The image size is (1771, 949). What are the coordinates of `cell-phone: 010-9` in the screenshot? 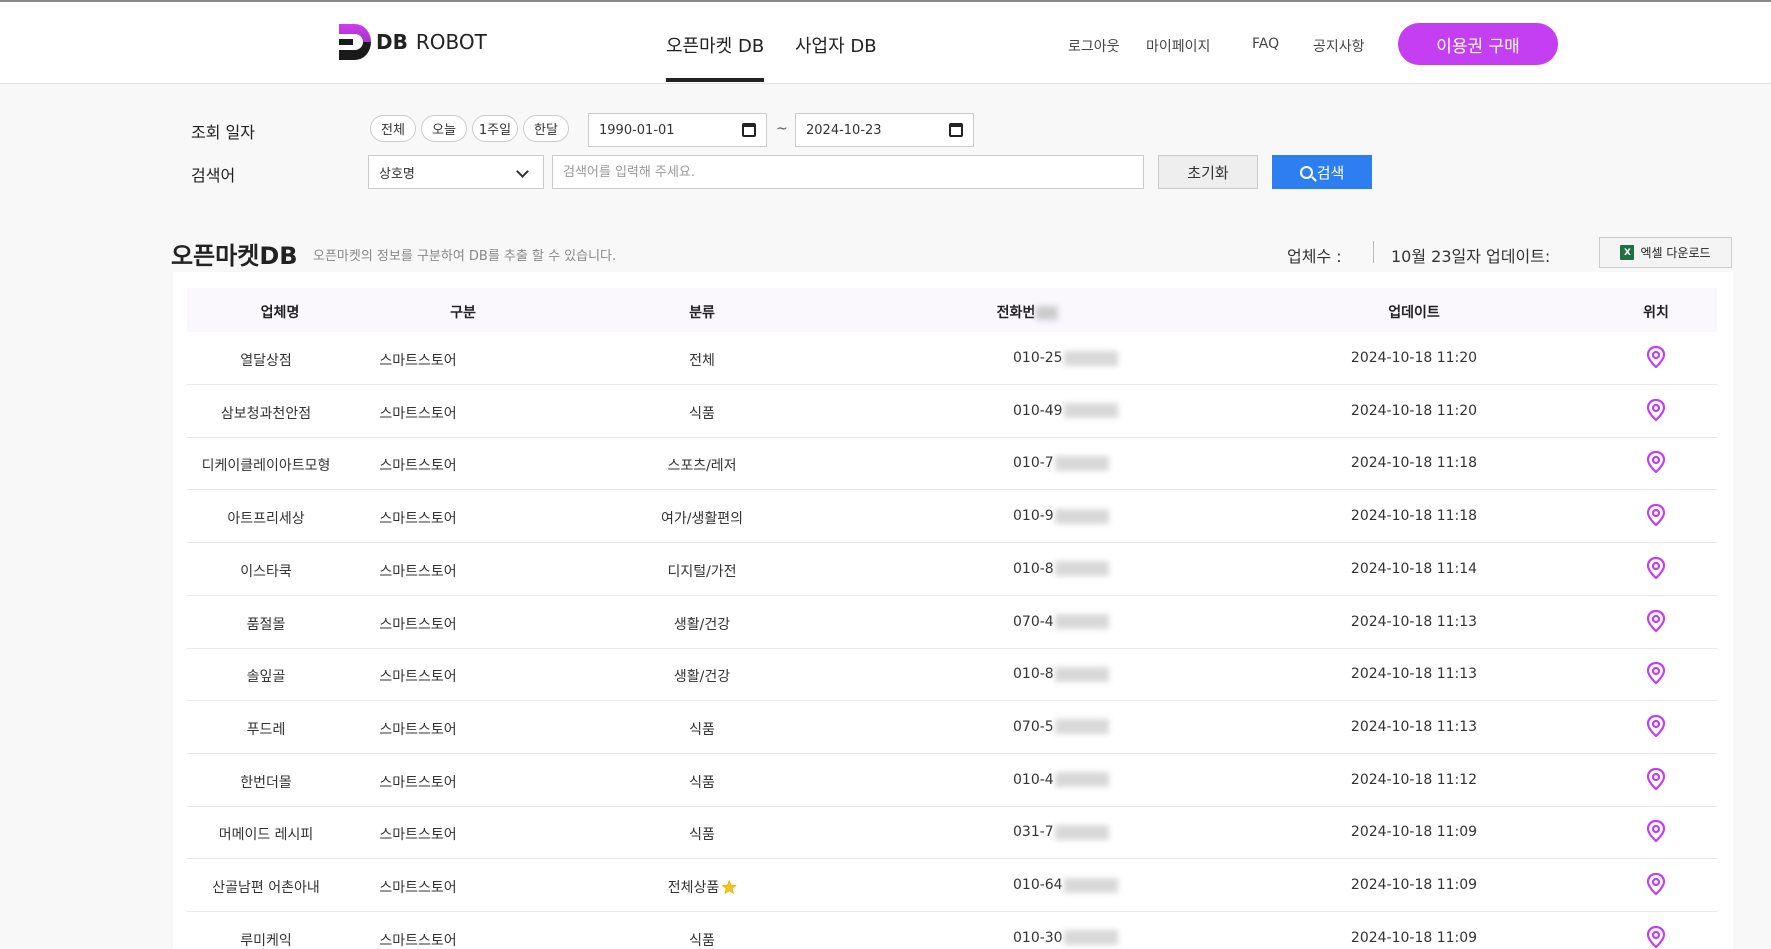 It's located at (1061, 516).